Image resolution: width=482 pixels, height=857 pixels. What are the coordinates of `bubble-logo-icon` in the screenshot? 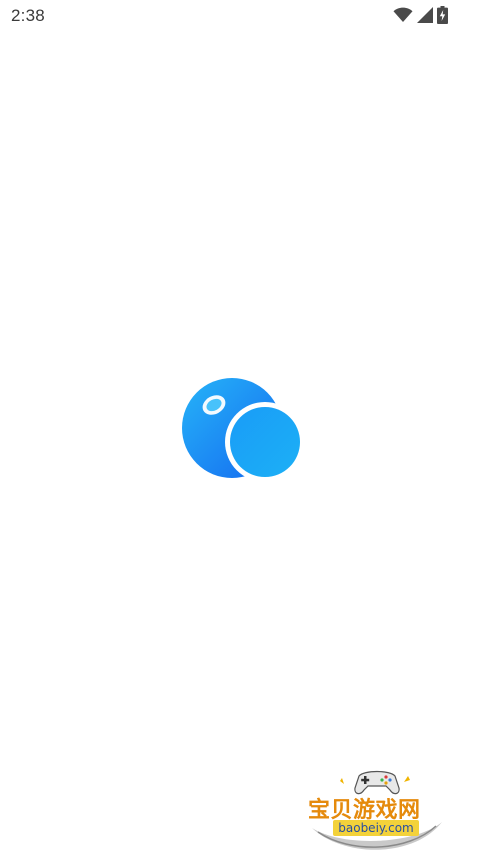 It's located at (243, 430).